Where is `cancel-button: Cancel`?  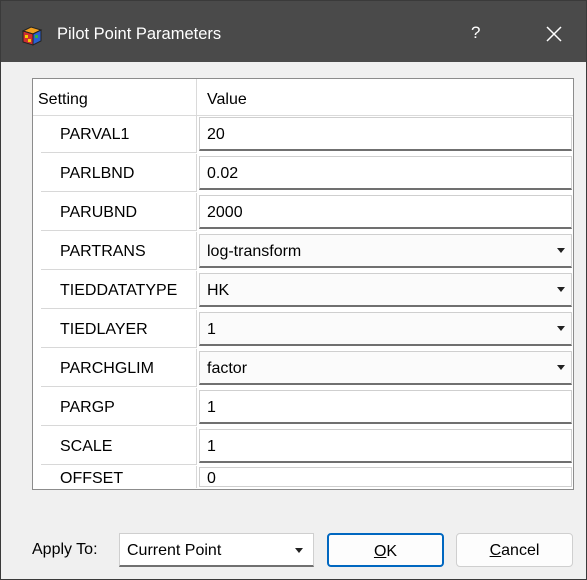
cancel-button: Cancel is located at coordinates (514, 550).